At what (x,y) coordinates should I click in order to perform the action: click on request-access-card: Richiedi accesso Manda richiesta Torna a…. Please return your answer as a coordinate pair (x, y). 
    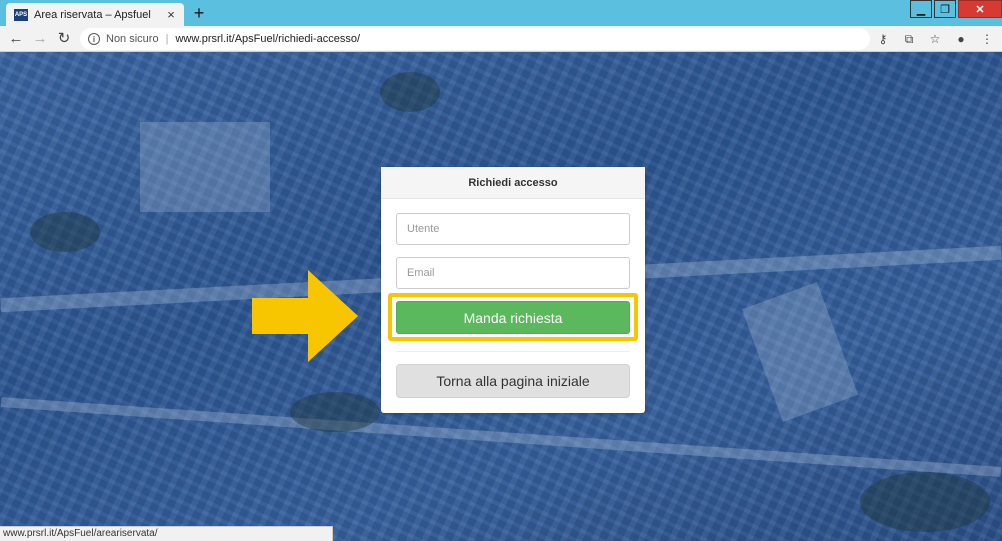
    Looking at the image, I should click on (513, 290).